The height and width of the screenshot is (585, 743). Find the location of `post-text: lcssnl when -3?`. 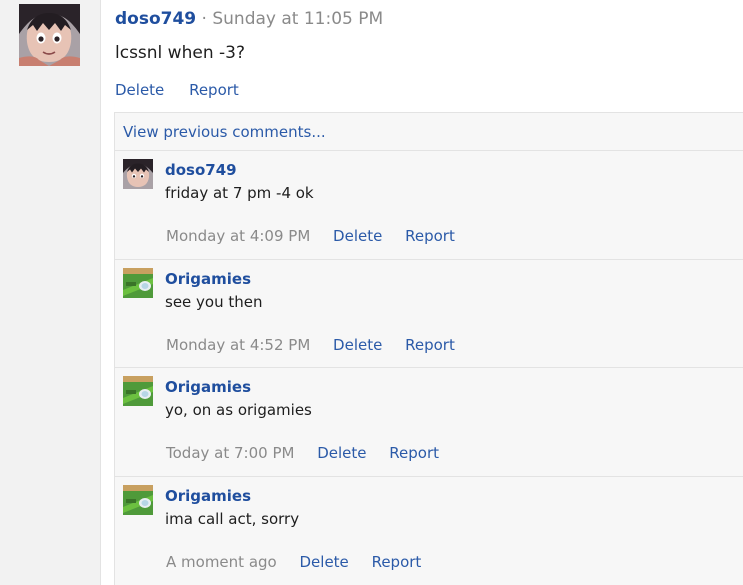

post-text: lcssnl when -3? is located at coordinates (180, 53).